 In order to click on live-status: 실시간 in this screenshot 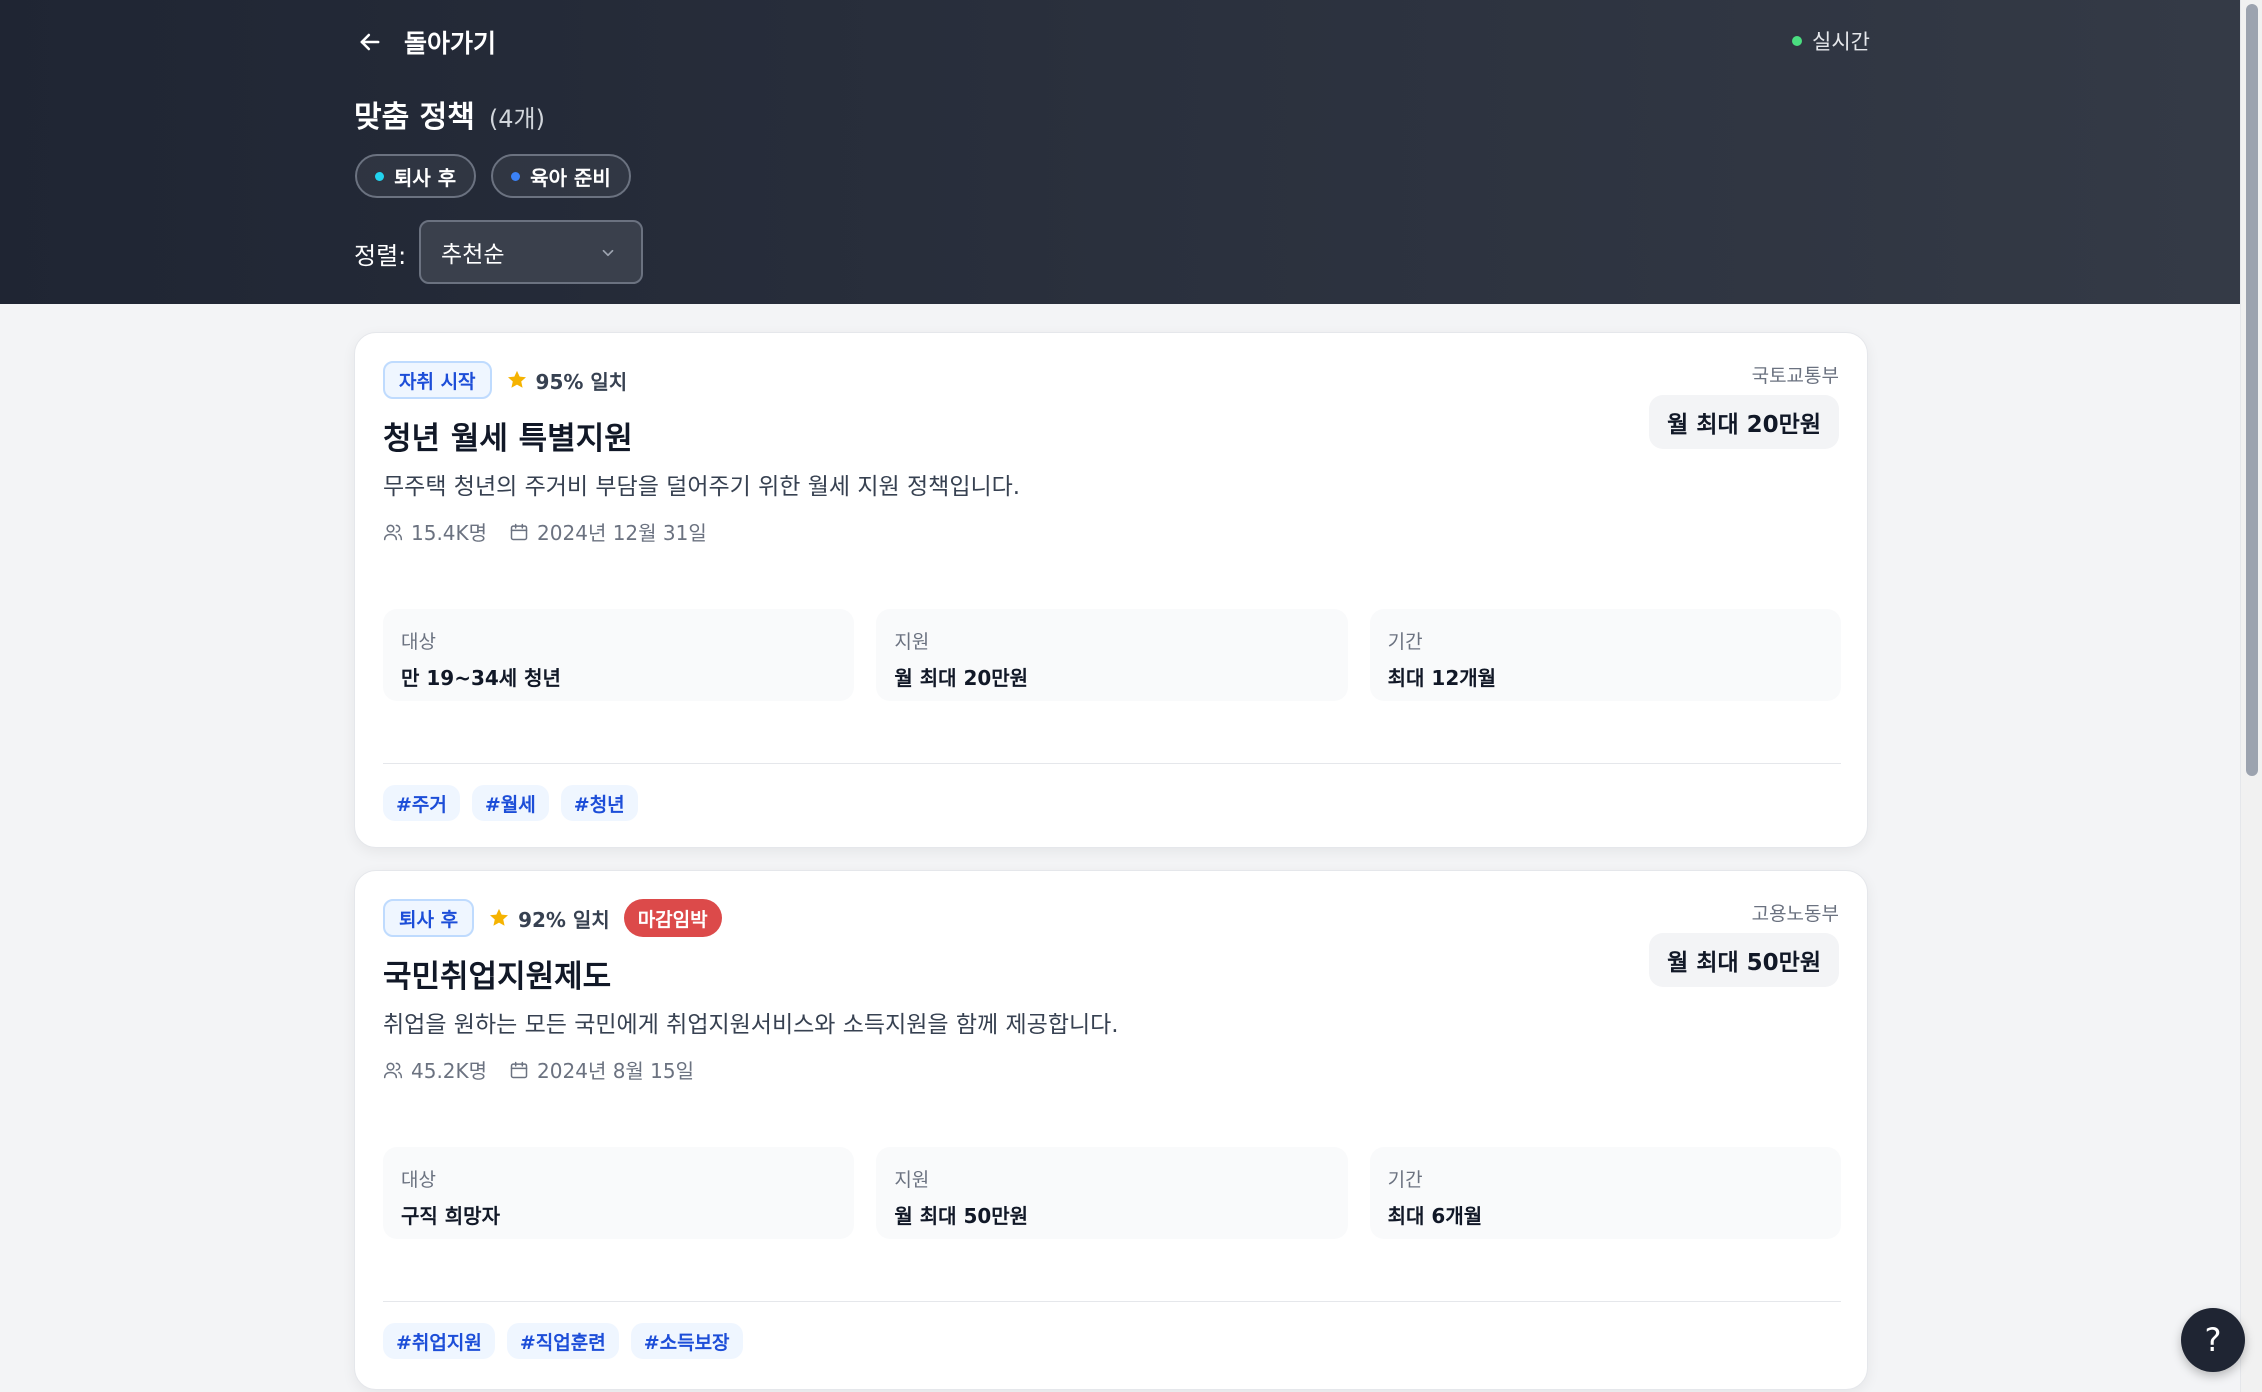, I will do `click(1831, 41)`.